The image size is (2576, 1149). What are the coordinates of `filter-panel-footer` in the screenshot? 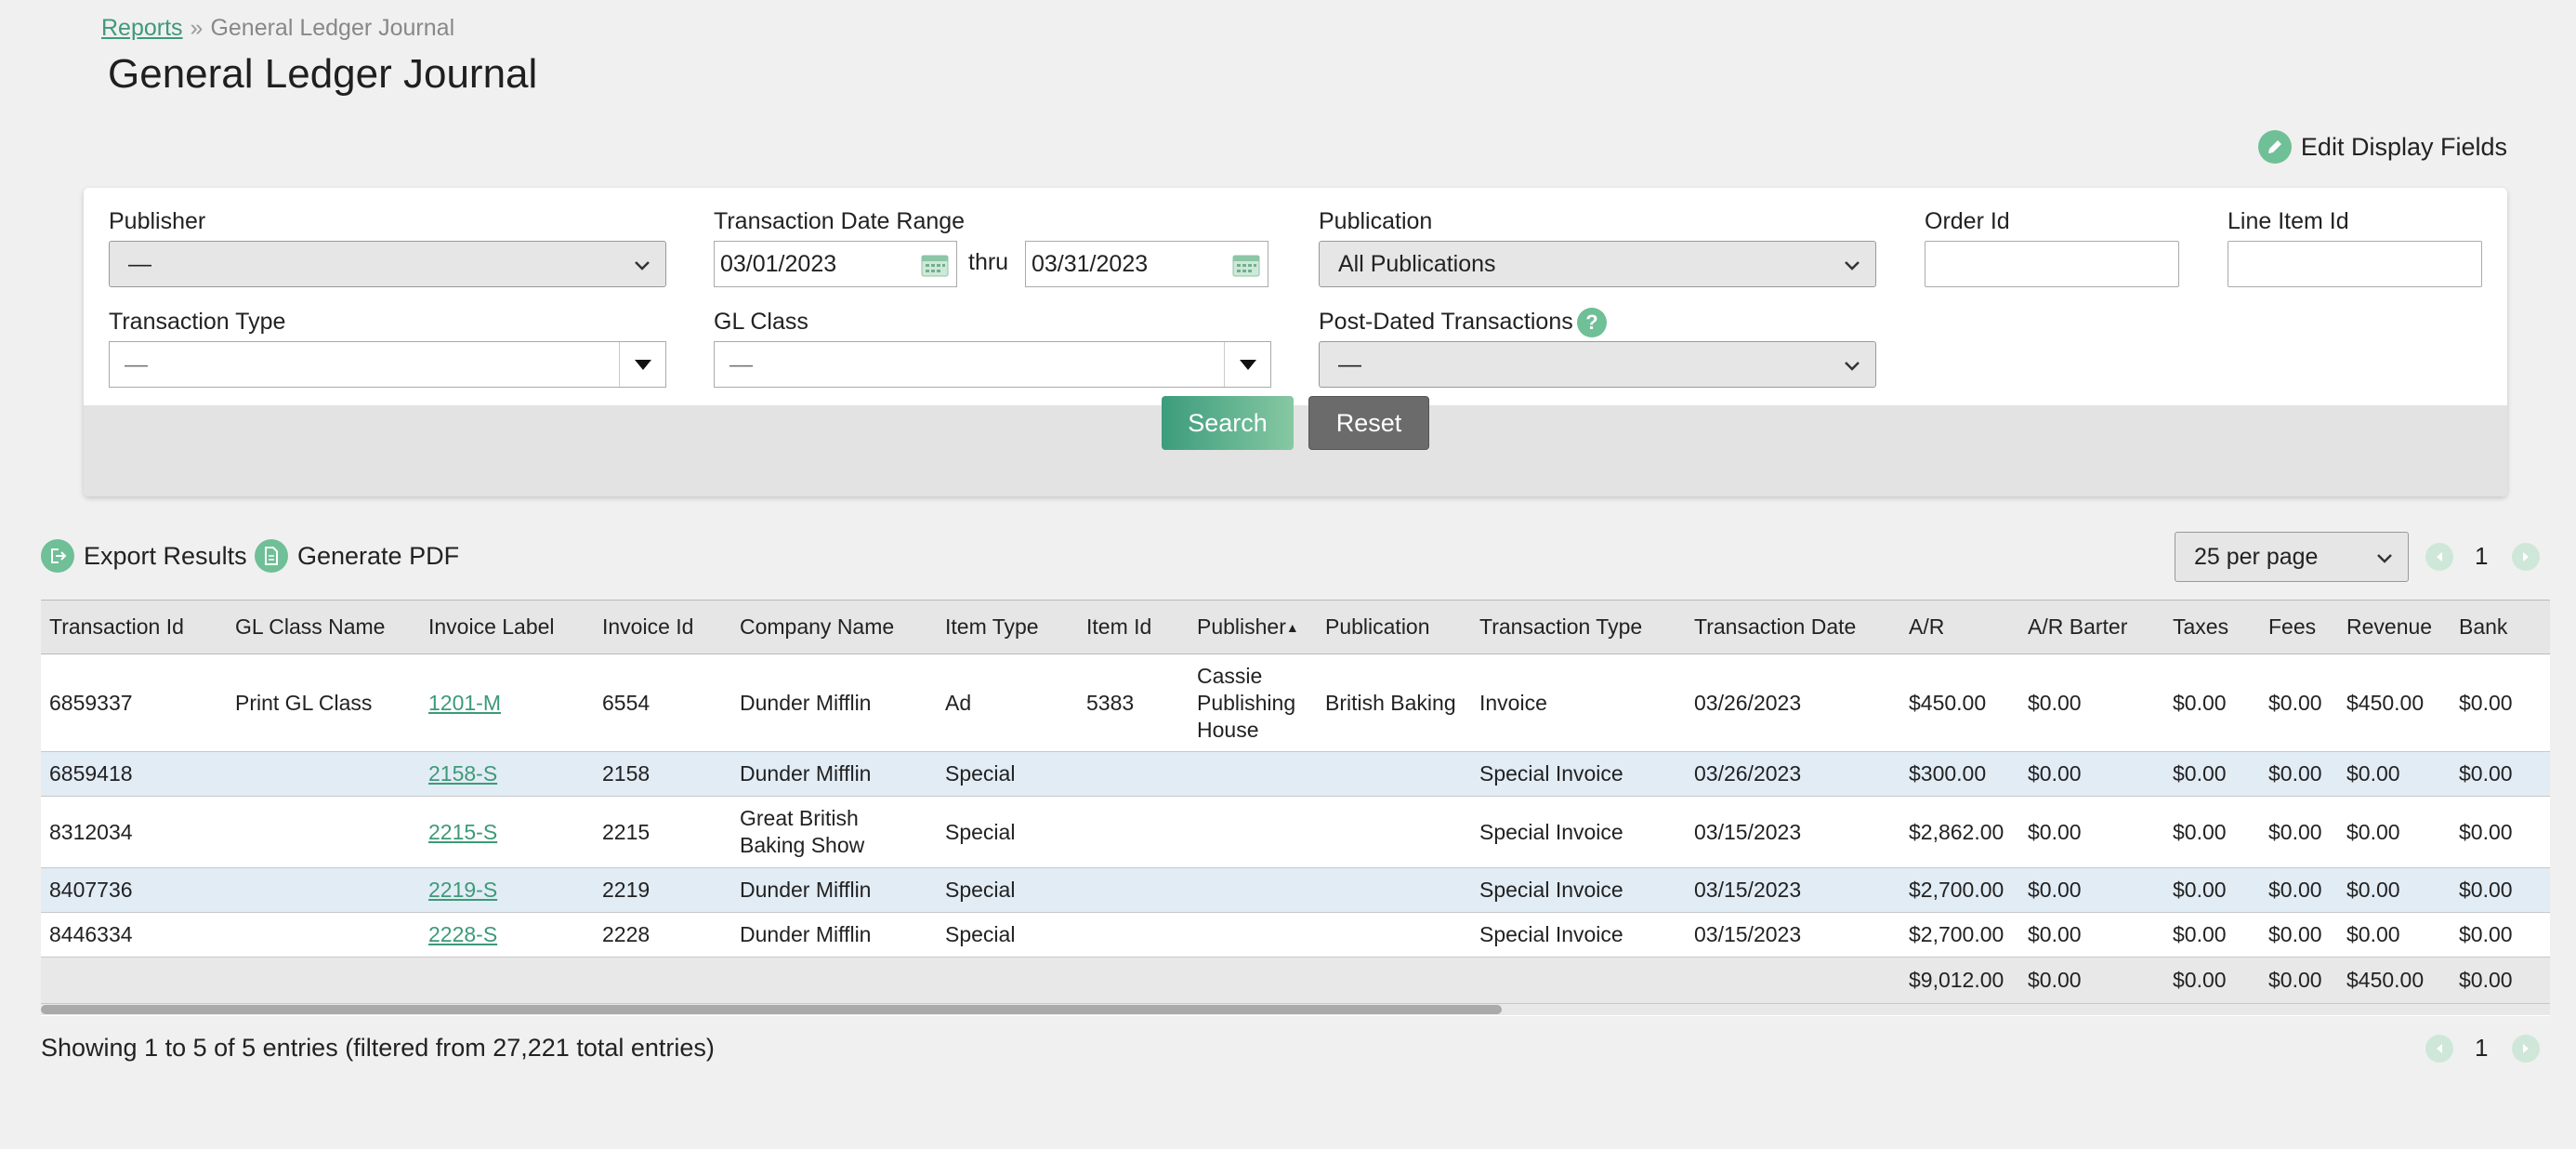 It's located at (1295, 450).